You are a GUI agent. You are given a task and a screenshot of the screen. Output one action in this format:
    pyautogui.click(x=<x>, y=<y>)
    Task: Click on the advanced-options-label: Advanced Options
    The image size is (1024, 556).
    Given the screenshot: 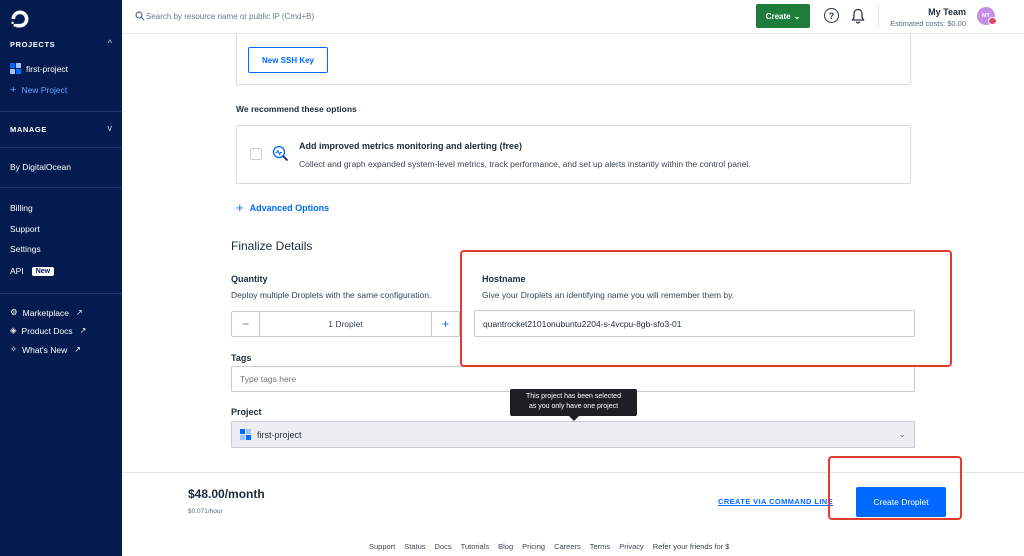 What is the action you would take?
    pyautogui.click(x=289, y=207)
    